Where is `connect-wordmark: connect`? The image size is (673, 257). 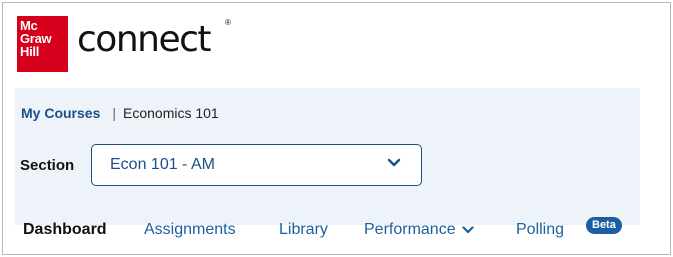
connect-wordmark: connect is located at coordinates (144, 40).